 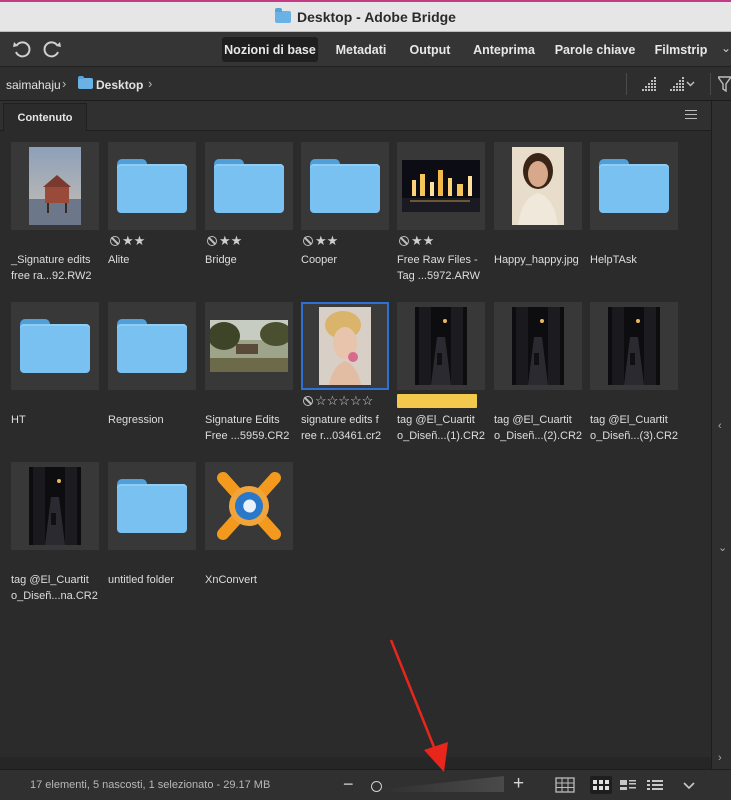 I want to click on item-tag-cuartito-1: tag @El_Cuartit o_Diseñ...(1).CR2, so click(x=441, y=377).